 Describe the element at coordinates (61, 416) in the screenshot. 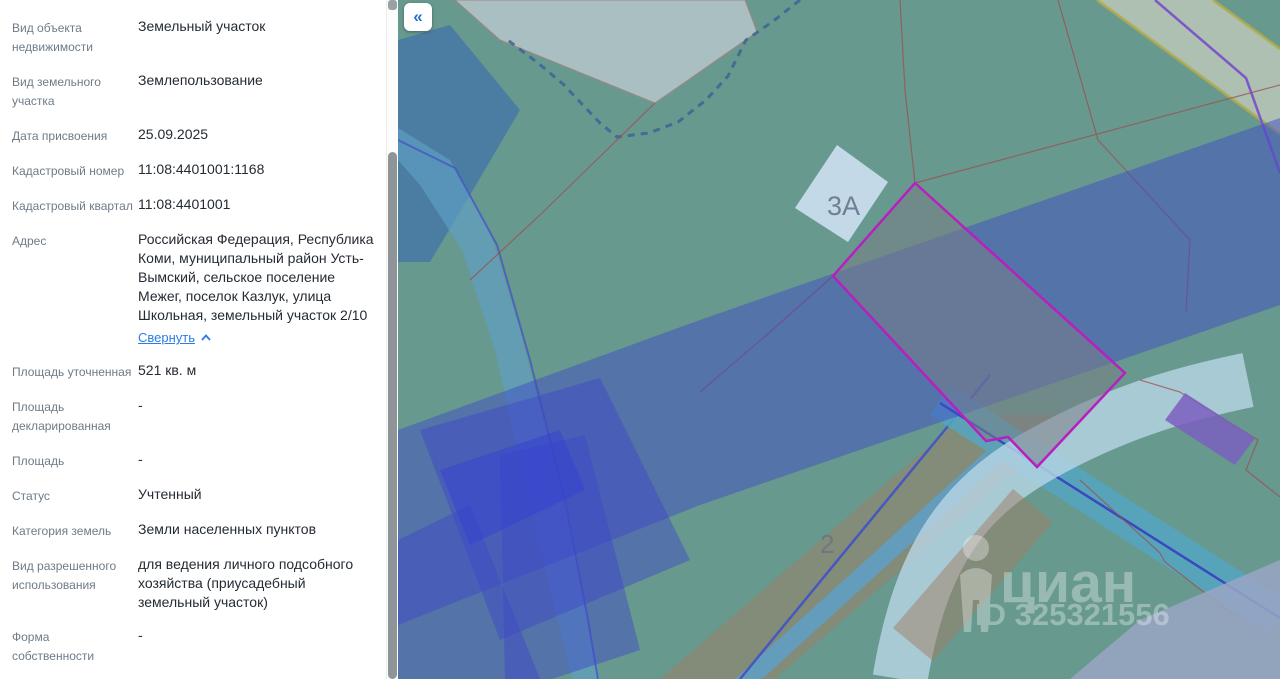

I see `field-label: Площадь декларированная` at that location.